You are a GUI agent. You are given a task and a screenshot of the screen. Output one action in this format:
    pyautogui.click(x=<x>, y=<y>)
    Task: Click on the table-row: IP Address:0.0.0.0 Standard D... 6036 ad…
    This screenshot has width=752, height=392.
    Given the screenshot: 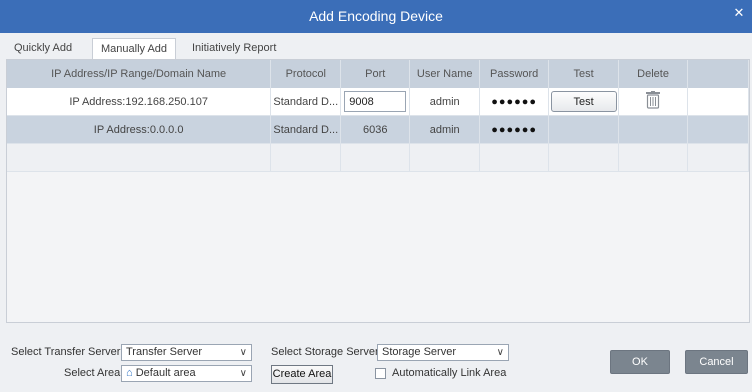 What is the action you would take?
    pyautogui.click(x=378, y=129)
    